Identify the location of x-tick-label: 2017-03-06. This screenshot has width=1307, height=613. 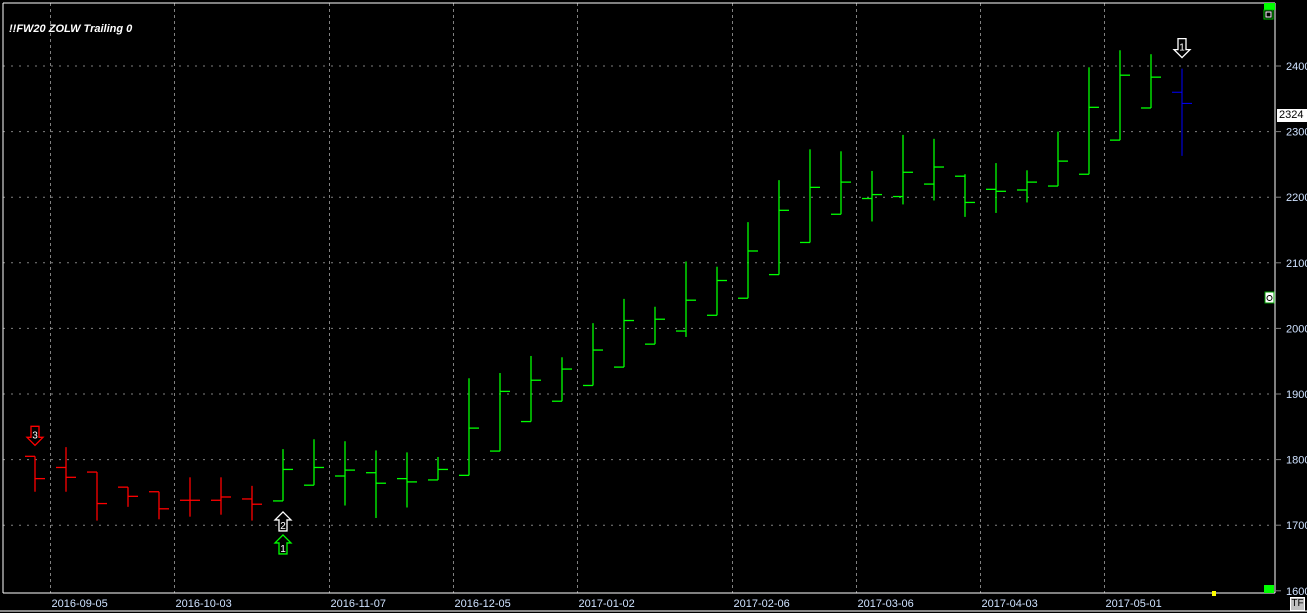
(886, 604).